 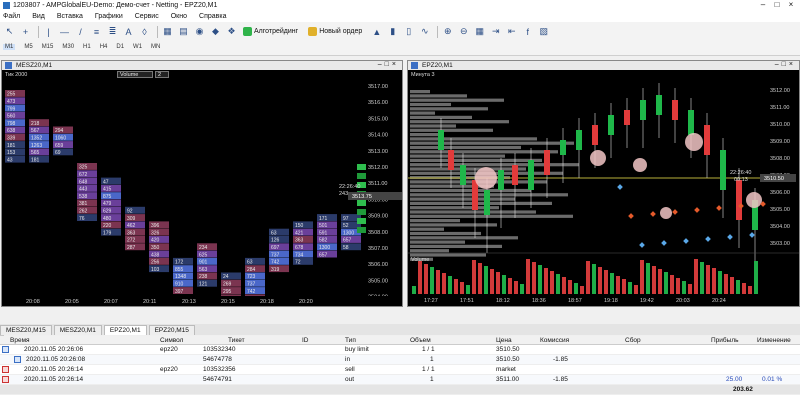 I want to click on tab-epz20-m15: EPZ20,M15, so click(x=171, y=330).